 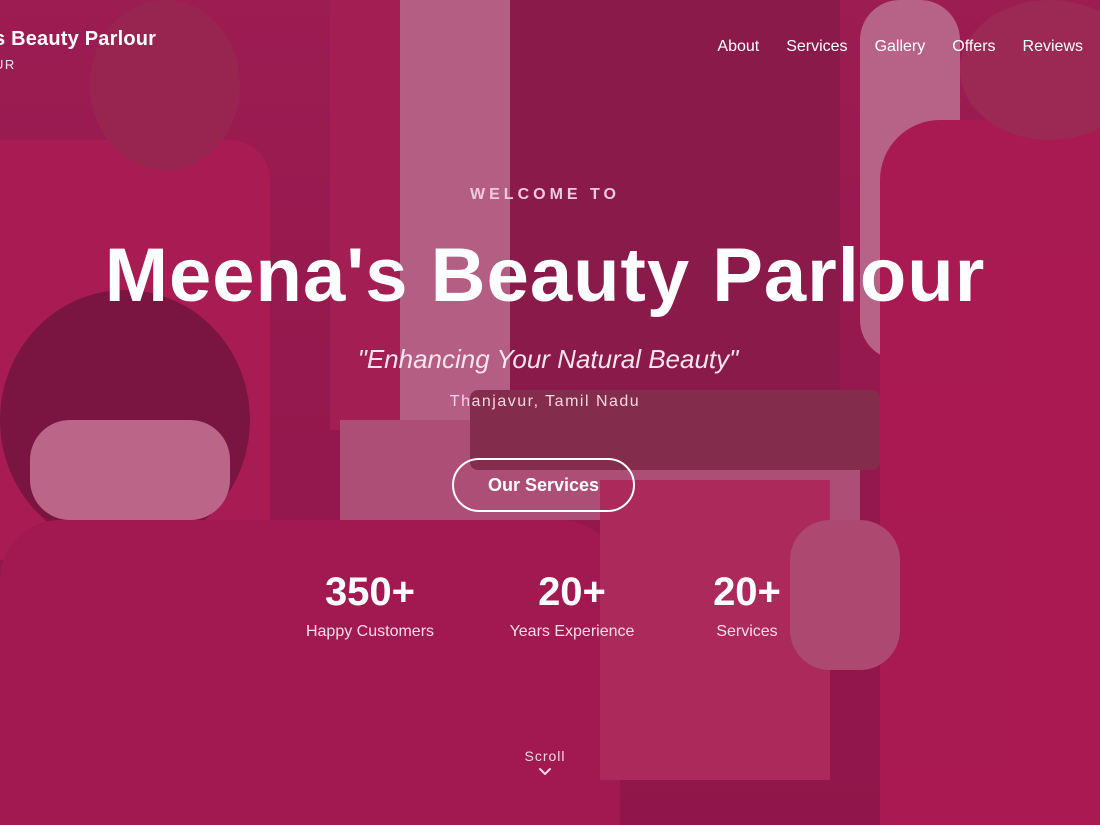 What do you see at coordinates (548, 359) in the screenshot?
I see `hero-tagline: "Enhancing Your Natural Beauty"` at bounding box center [548, 359].